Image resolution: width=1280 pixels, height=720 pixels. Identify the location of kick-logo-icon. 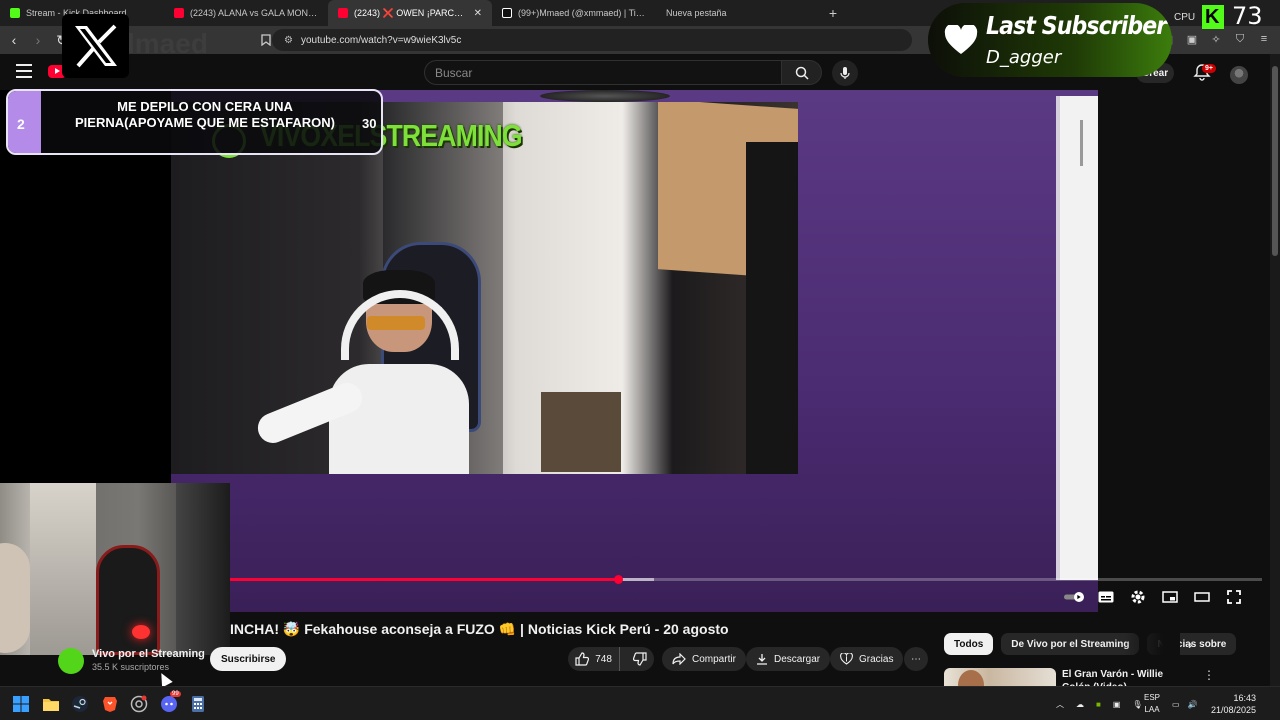
(1213, 17).